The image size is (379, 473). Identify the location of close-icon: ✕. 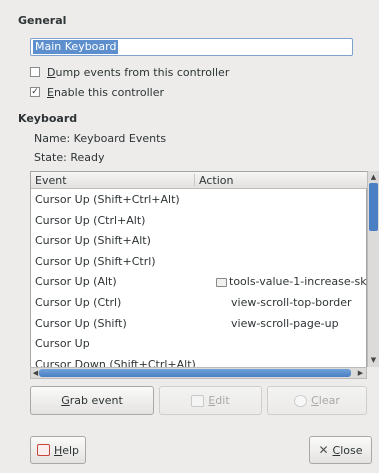
(323, 450).